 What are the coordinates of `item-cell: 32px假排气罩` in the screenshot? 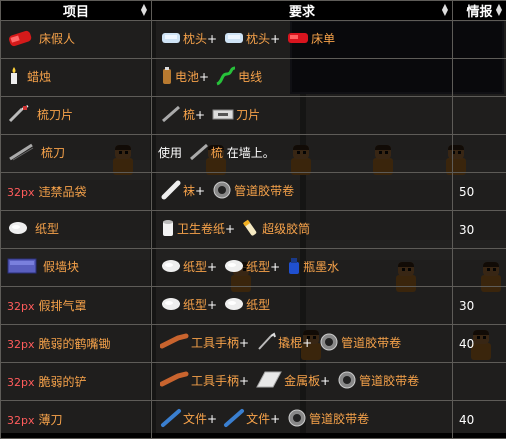 It's located at (76, 306).